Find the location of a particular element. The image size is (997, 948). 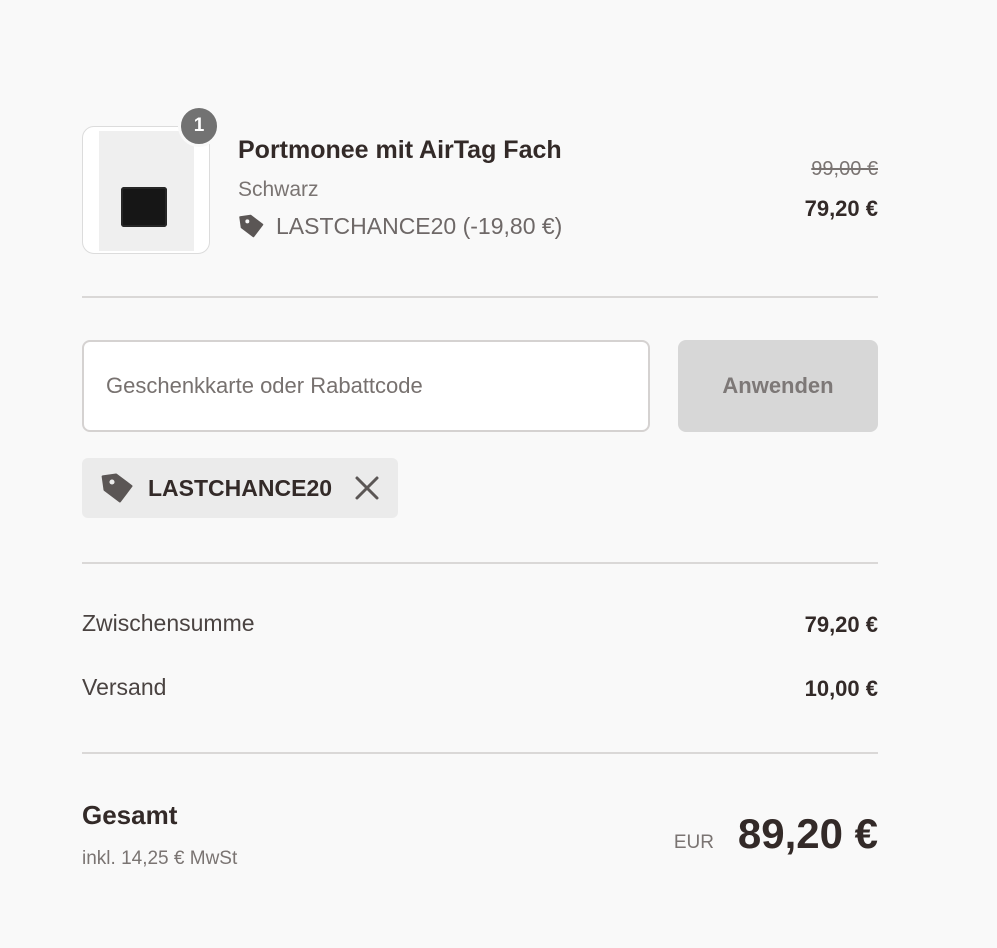

apply-button: Anwenden is located at coordinates (778, 386).